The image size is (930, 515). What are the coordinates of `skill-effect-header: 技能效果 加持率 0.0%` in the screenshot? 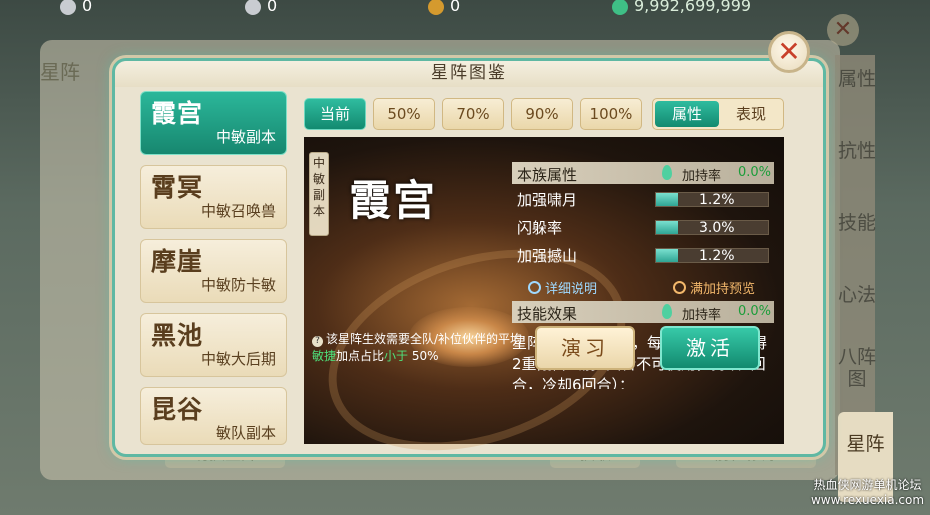 It's located at (643, 312).